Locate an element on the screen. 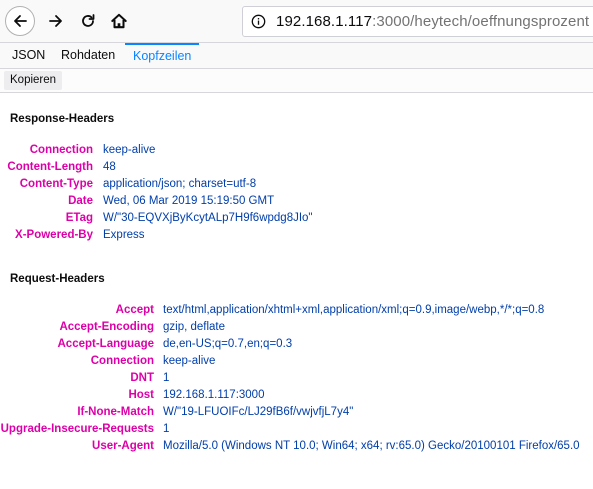  header-name-cell: Upgrade-Insecure-Requests is located at coordinates (77, 431).